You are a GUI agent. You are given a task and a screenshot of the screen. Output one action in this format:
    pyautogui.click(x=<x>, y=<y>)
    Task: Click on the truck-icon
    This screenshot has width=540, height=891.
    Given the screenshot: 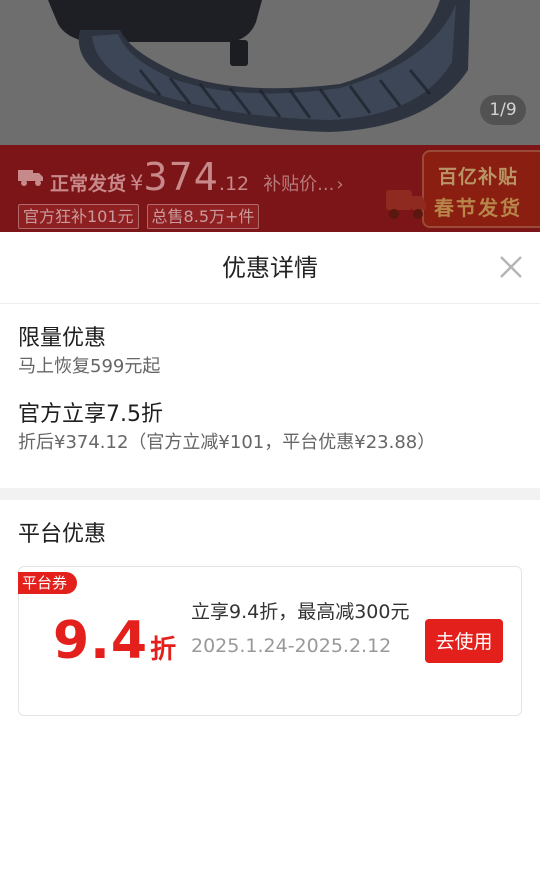 What is the action you would take?
    pyautogui.click(x=30, y=178)
    